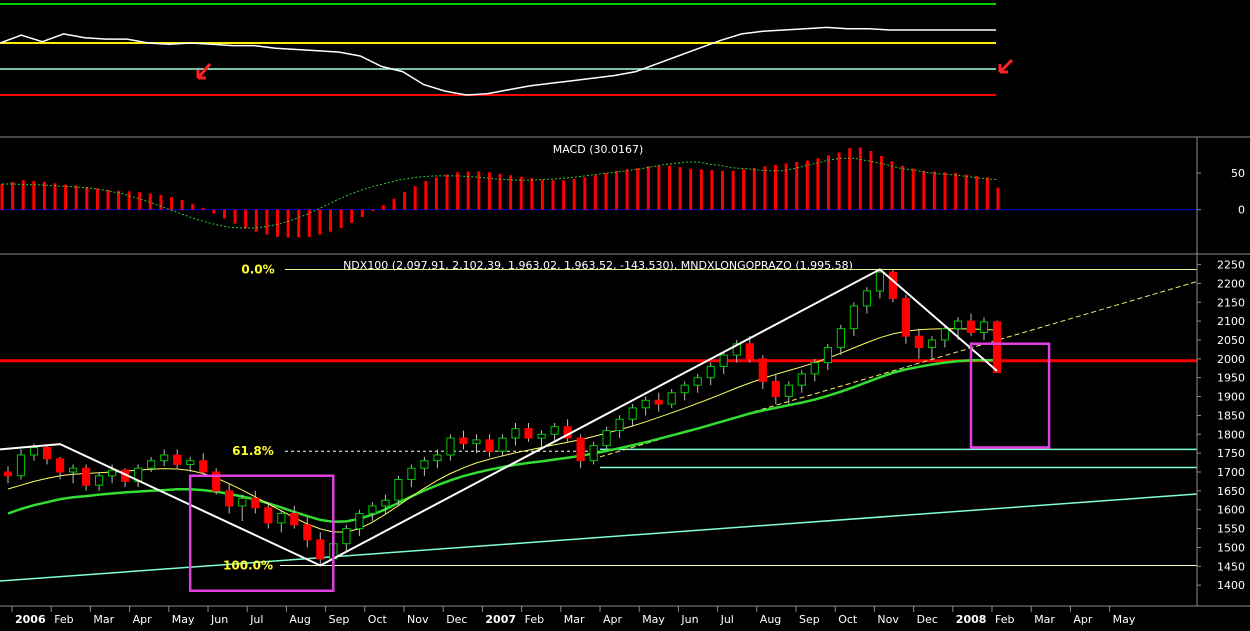  I want to click on oscillator-panel, so click(507, 49).